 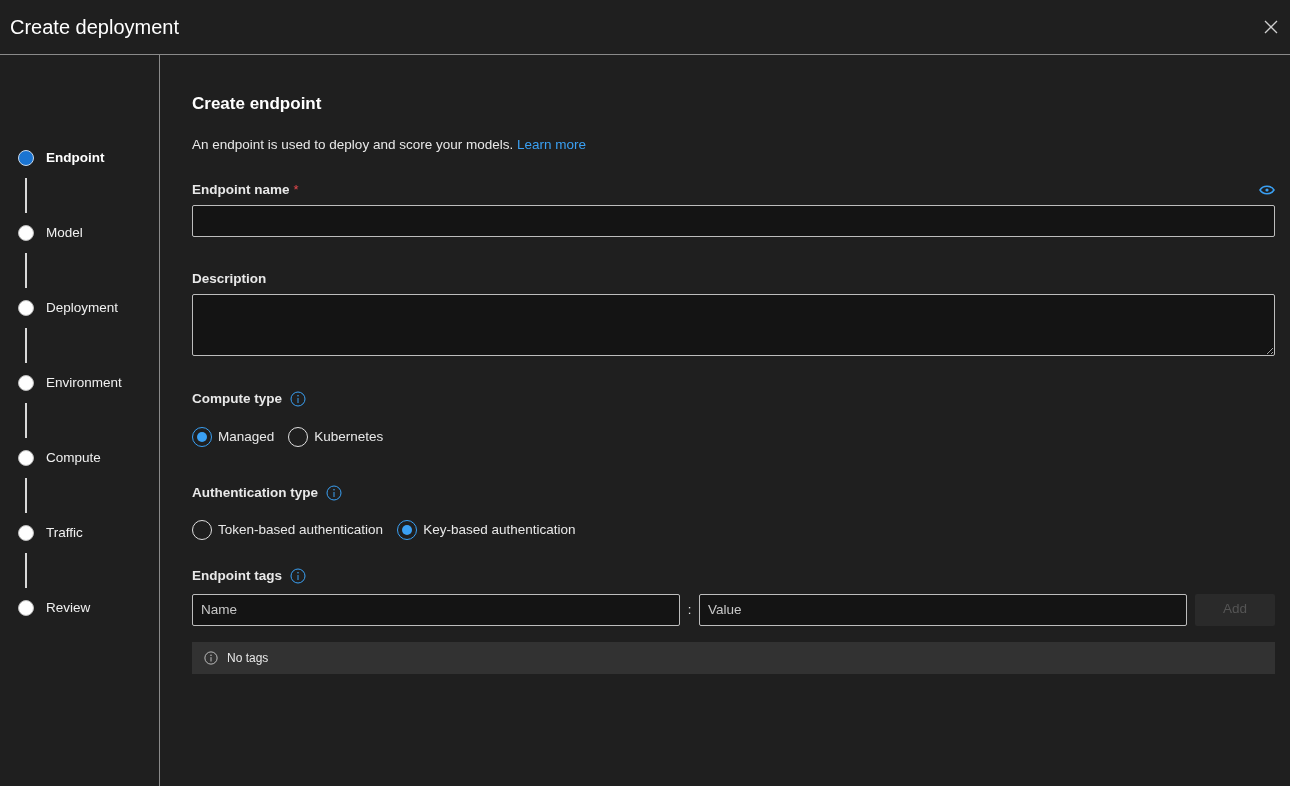 What do you see at coordinates (499, 530) in the screenshot?
I see `radio-label: Key-based authentication` at bounding box center [499, 530].